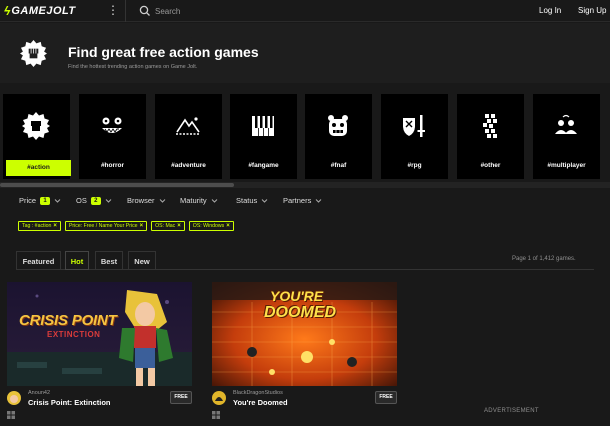  I want to click on tiles-scrollbar, so click(305, 185).